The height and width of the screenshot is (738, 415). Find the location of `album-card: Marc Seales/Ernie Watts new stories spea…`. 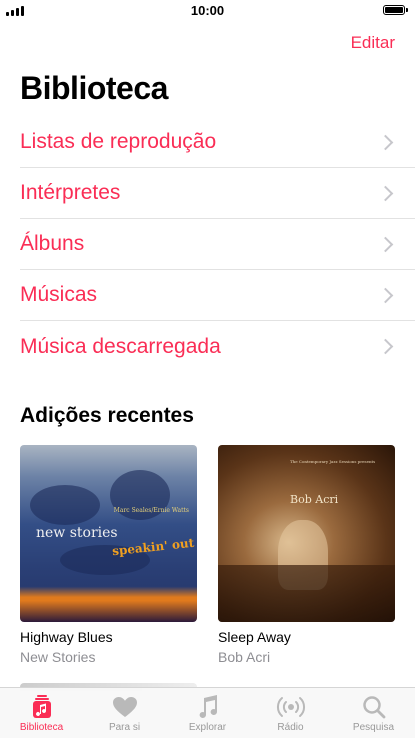

album-card: Marc Seales/Ernie Watts new stories spea… is located at coordinates (108, 555).